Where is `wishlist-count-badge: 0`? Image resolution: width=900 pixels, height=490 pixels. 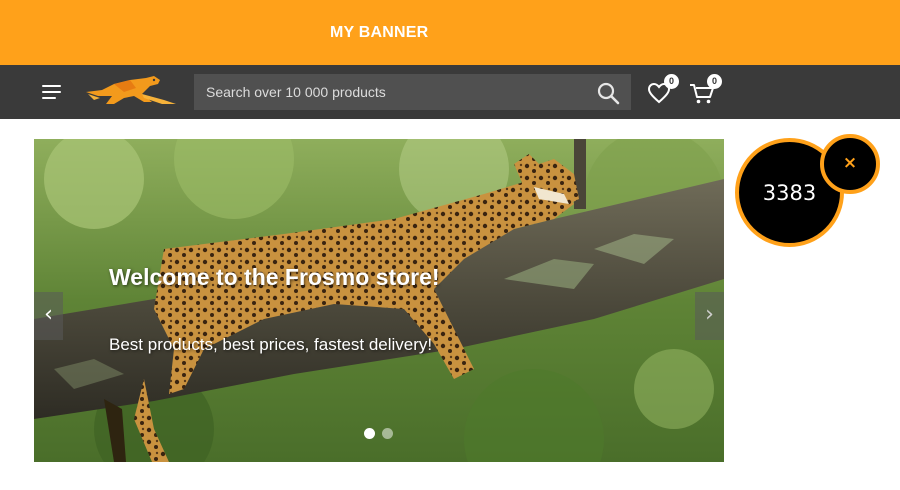 wishlist-count-badge: 0 is located at coordinates (671, 81).